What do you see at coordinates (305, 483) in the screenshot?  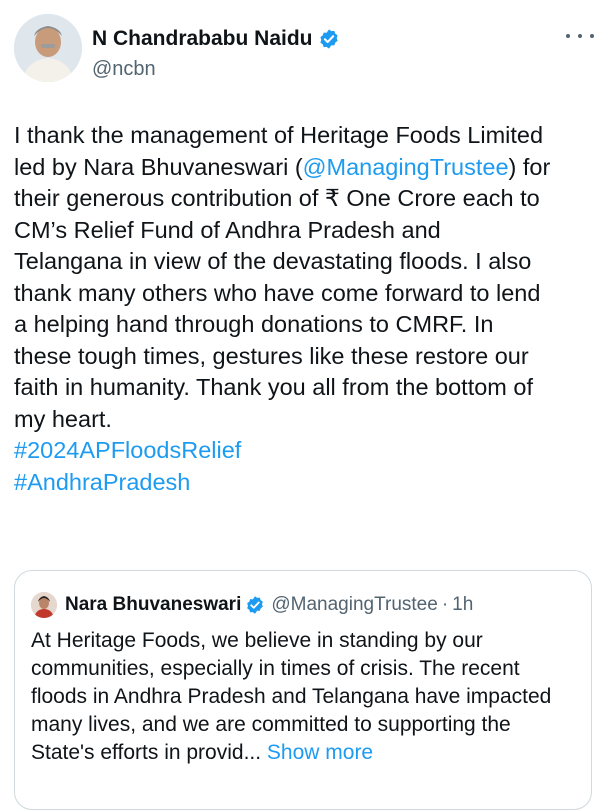 I see `hashtag-link: #AndhraPradesh` at bounding box center [305, 483].